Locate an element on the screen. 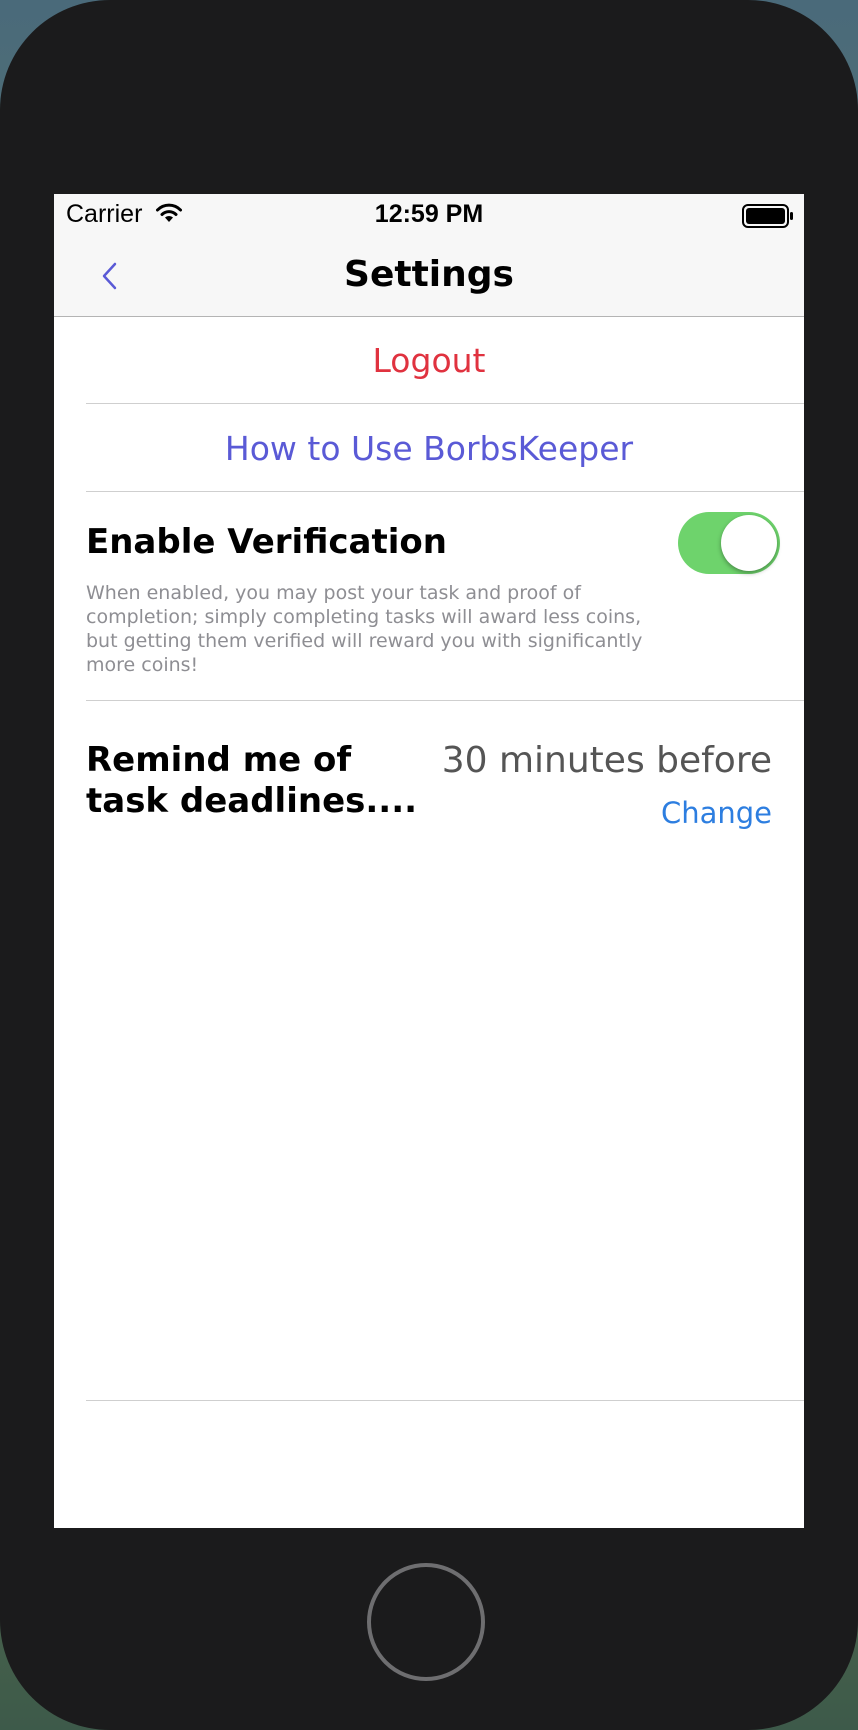  reminder-value: 30 minutes before is located at coordinates (606, 760).